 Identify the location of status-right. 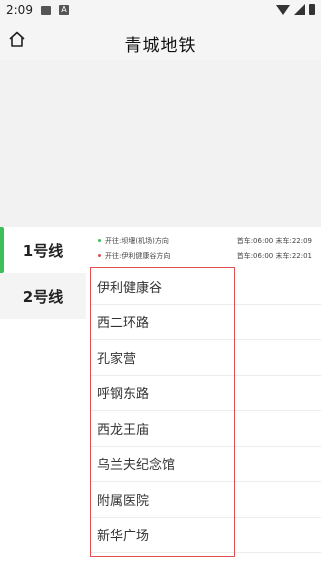
(295, 9).